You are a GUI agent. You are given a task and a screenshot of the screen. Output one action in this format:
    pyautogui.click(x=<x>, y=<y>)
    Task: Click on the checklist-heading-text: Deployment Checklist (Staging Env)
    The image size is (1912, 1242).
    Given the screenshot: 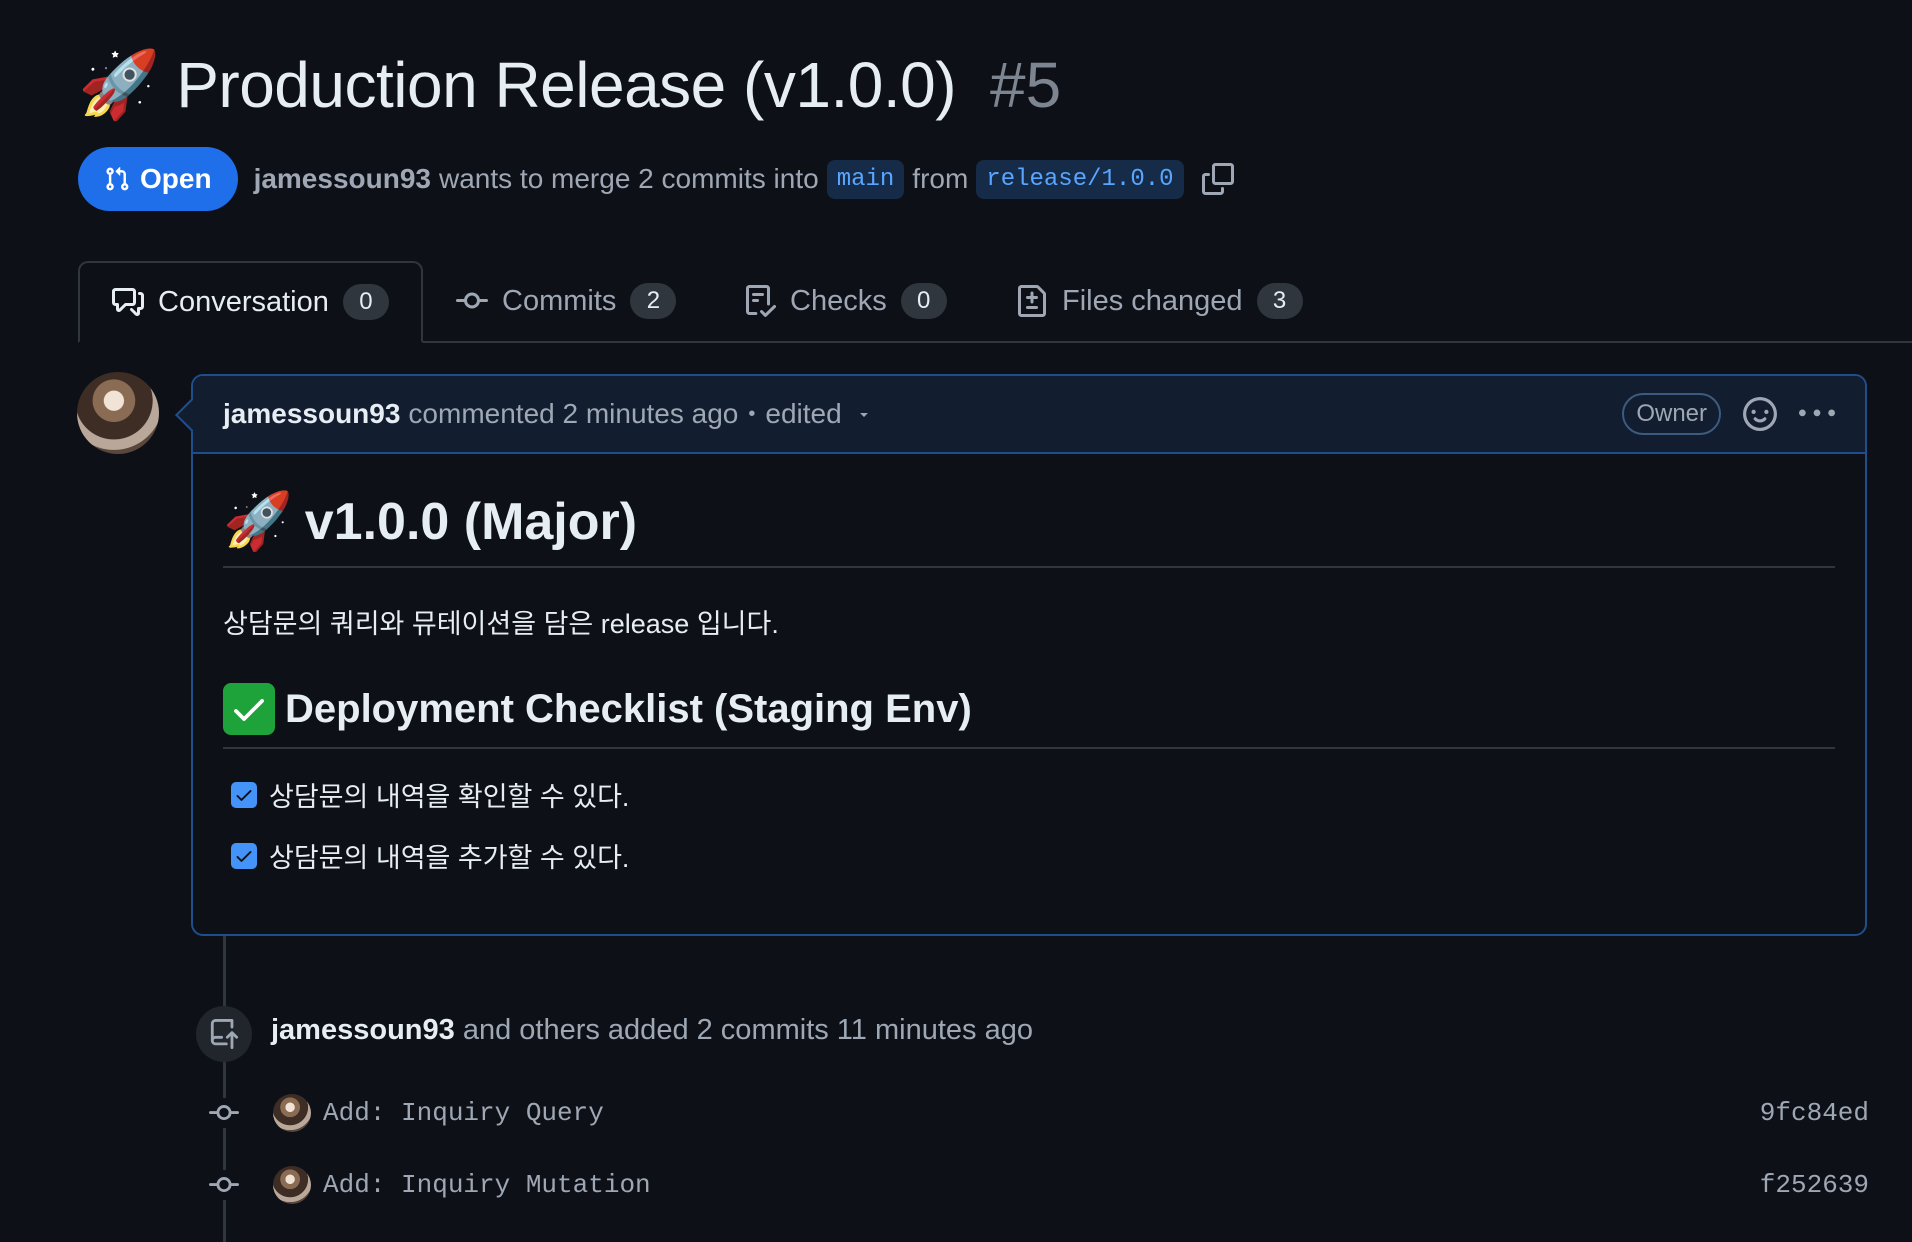 What is the action you would take?
    pyautogui.click(x=628, y=708)
    